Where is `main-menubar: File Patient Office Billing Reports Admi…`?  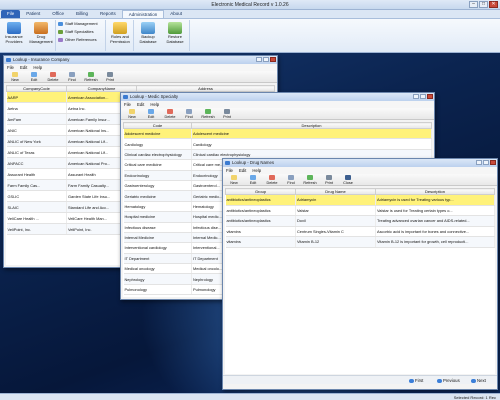
main-menubar: File Patient Office Billing Reports Admi… is located at coordinates (250, 14).